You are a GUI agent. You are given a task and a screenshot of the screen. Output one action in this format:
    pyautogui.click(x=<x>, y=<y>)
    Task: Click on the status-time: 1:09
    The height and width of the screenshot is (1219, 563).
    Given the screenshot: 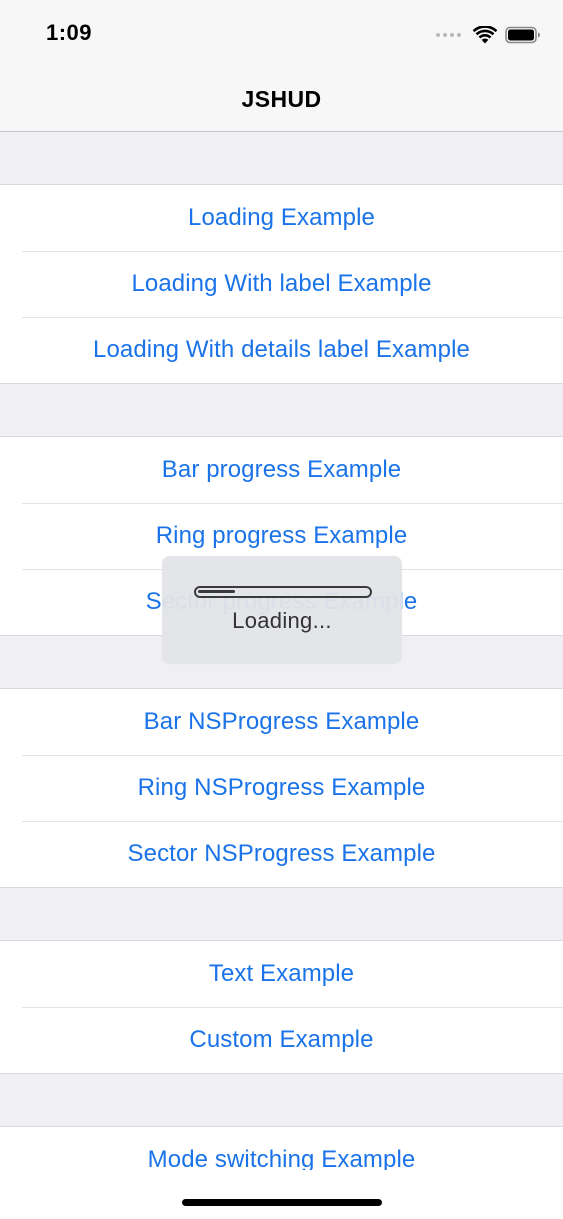 What is the action you would take?
    pyautogui.click(x=69, y=32)
    